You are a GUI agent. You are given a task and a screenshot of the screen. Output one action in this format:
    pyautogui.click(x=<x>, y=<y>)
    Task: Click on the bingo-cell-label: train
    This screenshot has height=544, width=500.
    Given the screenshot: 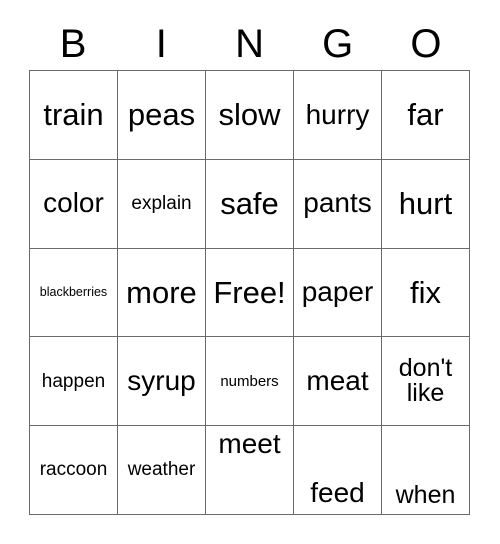 What is the action you would take?
    pyautogui.click(x=73, y=115)
    